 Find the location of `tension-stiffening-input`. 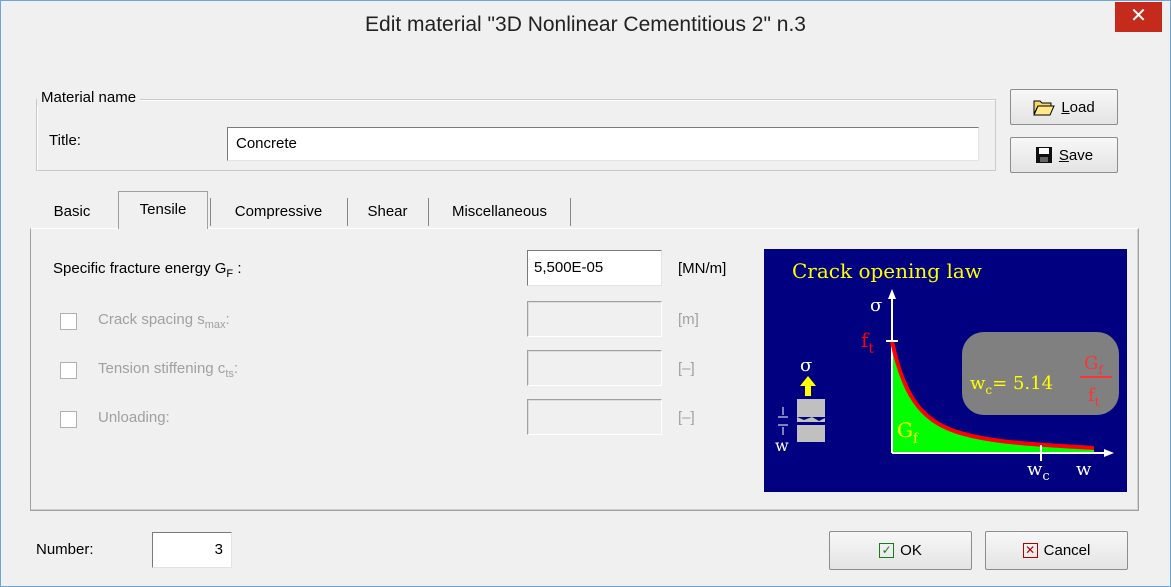

tension-stiffening-input is located at coordinates (594, 368).